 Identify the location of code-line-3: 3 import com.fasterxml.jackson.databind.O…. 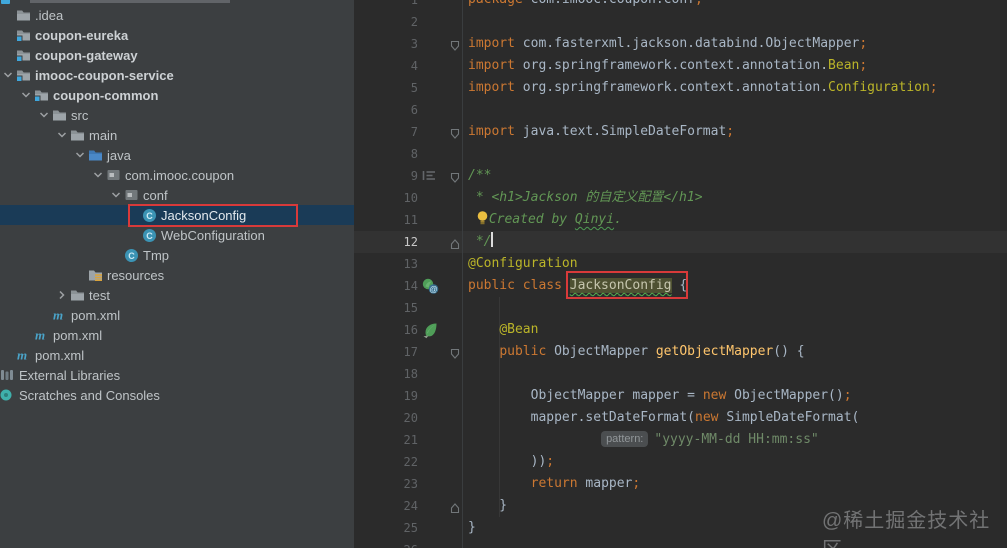
(680, 44).